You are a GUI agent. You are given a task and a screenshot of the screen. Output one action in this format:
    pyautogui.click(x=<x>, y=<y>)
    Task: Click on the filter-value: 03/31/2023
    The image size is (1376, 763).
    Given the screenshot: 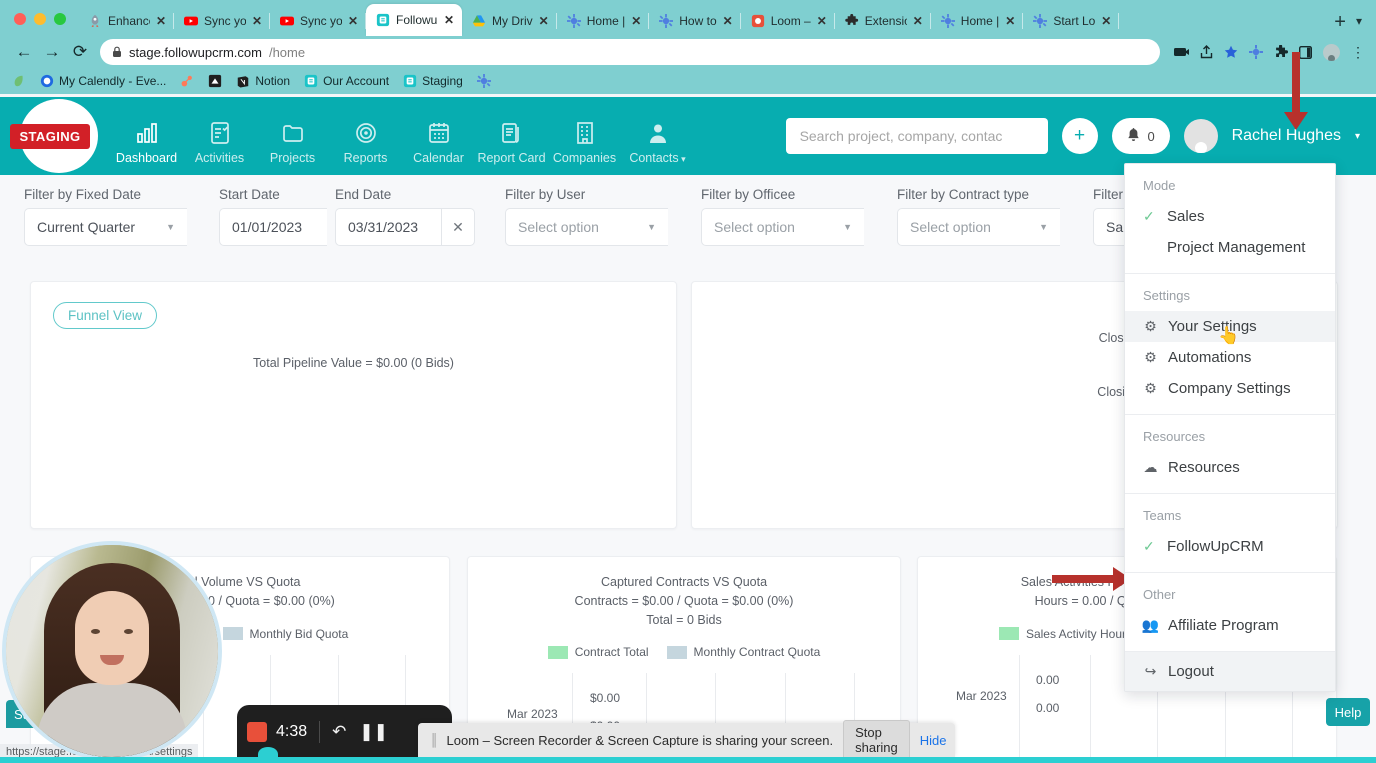 What is the action you would take?
    pyautogui.click(x=383, y=227)
    